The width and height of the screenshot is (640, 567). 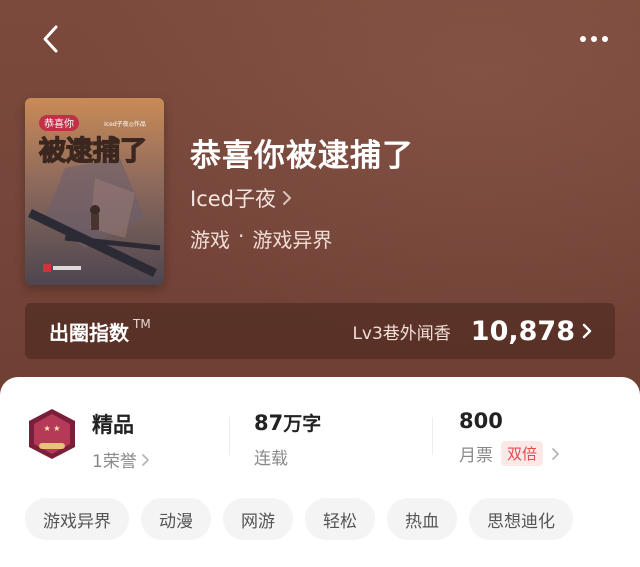 I want to click on monthly-votes-stat: 800 月票 双倍, so click(x=509, y=437).